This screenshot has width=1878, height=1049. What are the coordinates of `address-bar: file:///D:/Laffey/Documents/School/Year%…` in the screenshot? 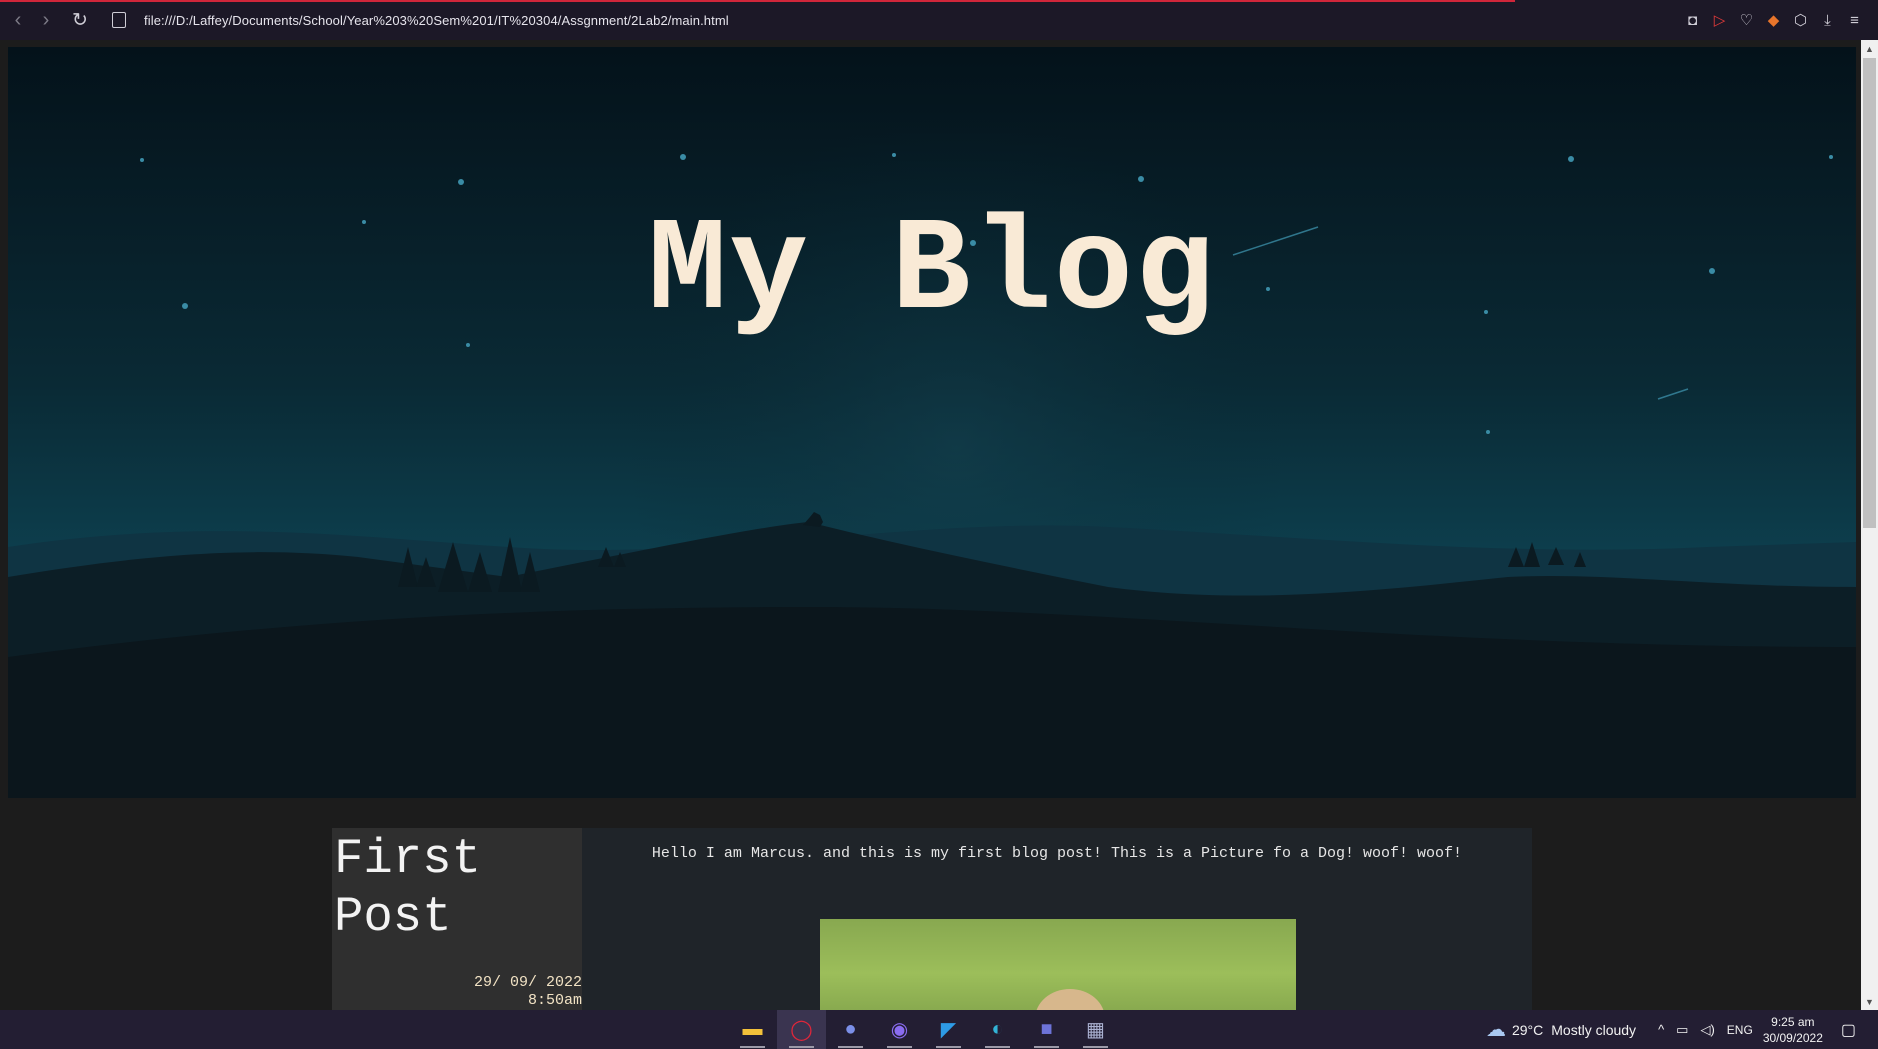 It's located at (436, 20).